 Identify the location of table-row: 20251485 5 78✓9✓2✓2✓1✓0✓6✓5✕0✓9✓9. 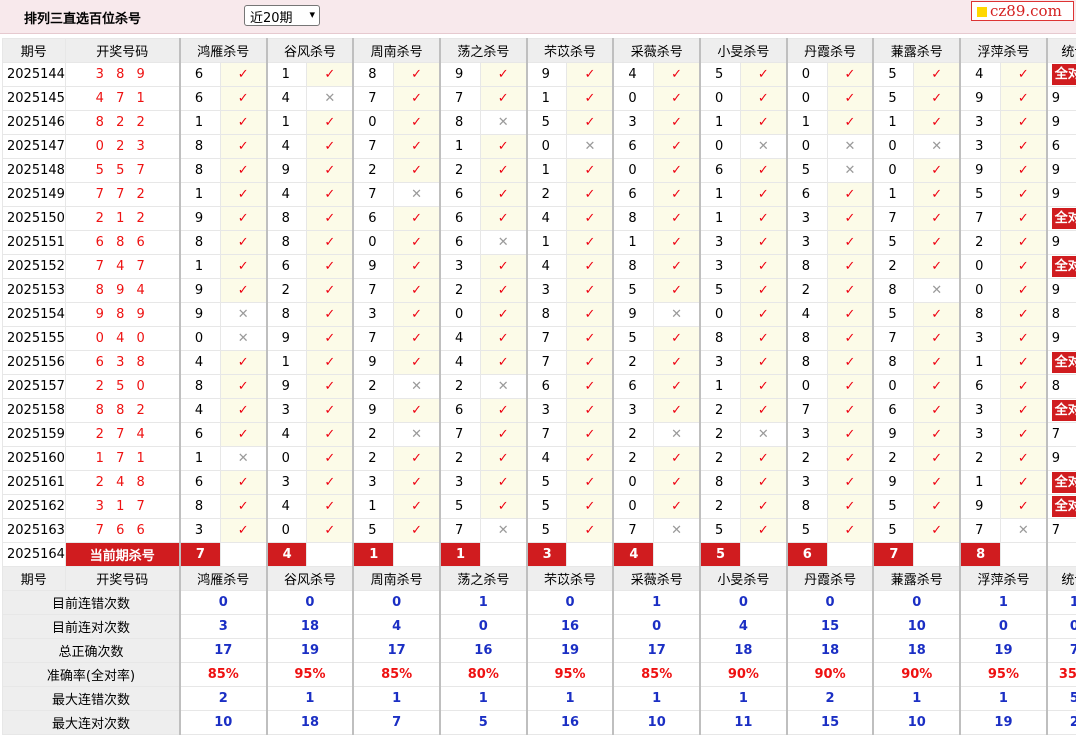
(539, 171).